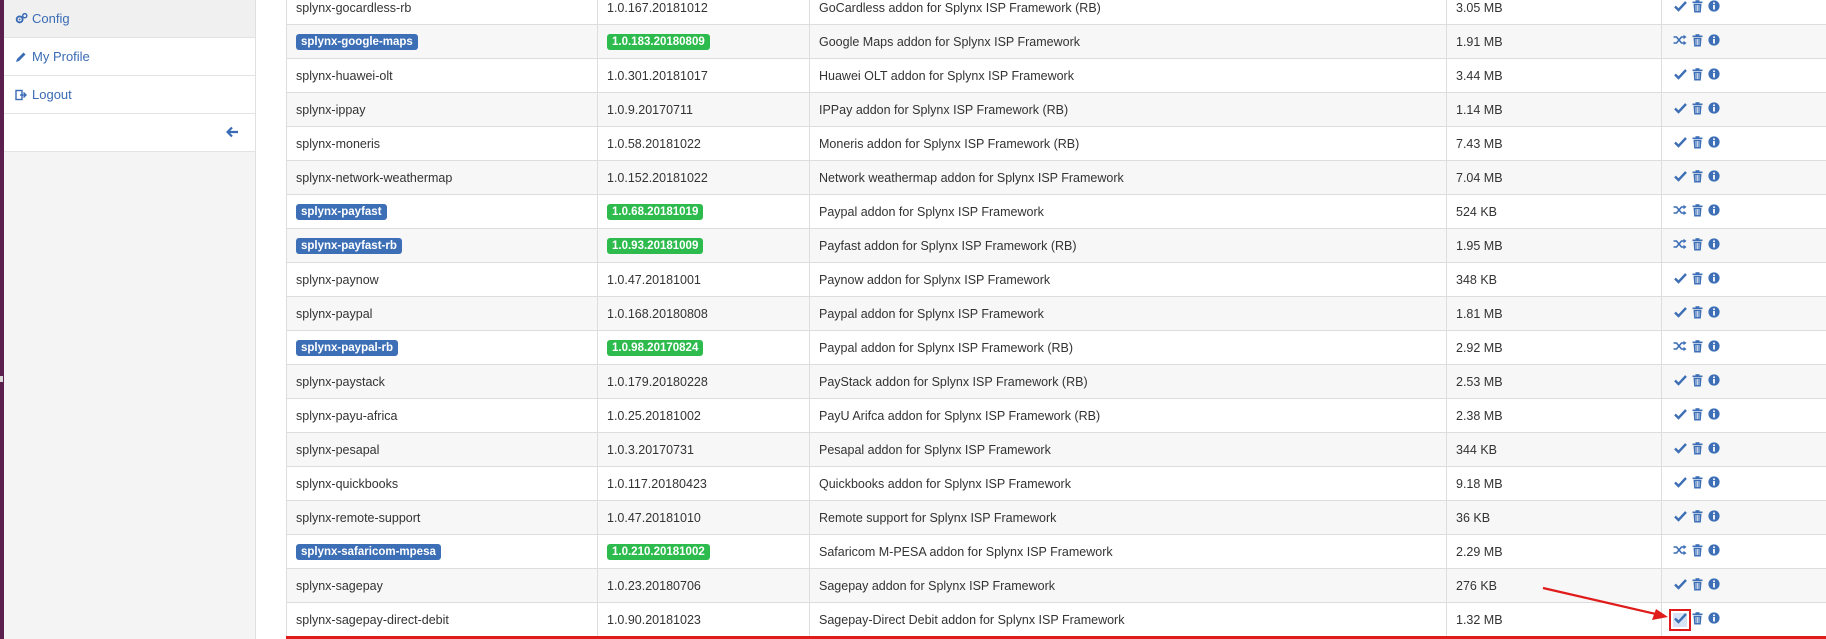 This screenshot has width=1826, height=639. Describe the element at coordinates (442, 415) in the screenshot. I see `cell-name: splynx-payu-africa` at that location.